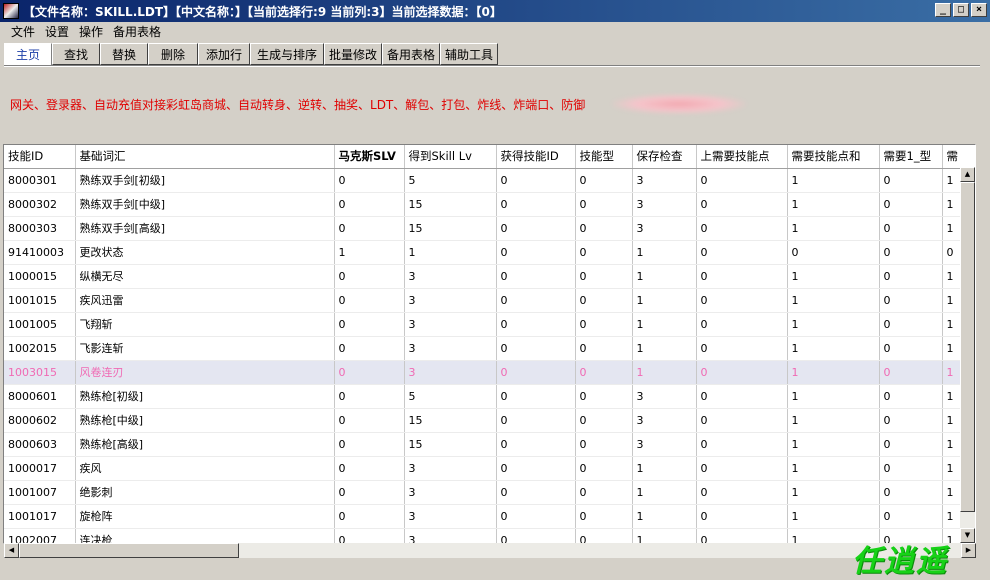  I want to click on table-cell: 疾风, so click(205, 468).